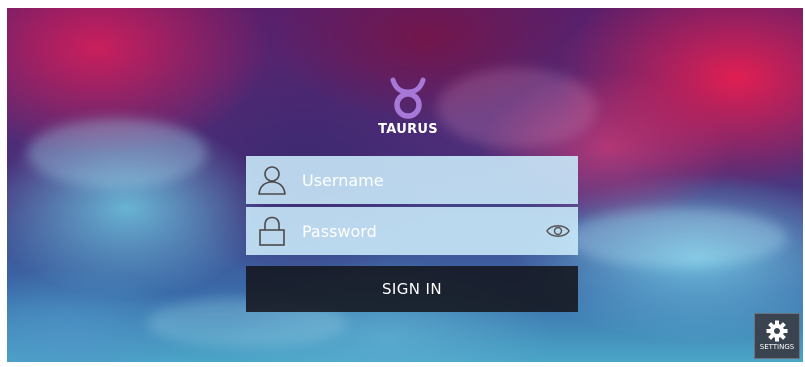 The width and height of the screenshot is (805, 367). Describe the element at coordinates (408, 98) in the screenshot. I see `taurus-symbol-icon` at that location.